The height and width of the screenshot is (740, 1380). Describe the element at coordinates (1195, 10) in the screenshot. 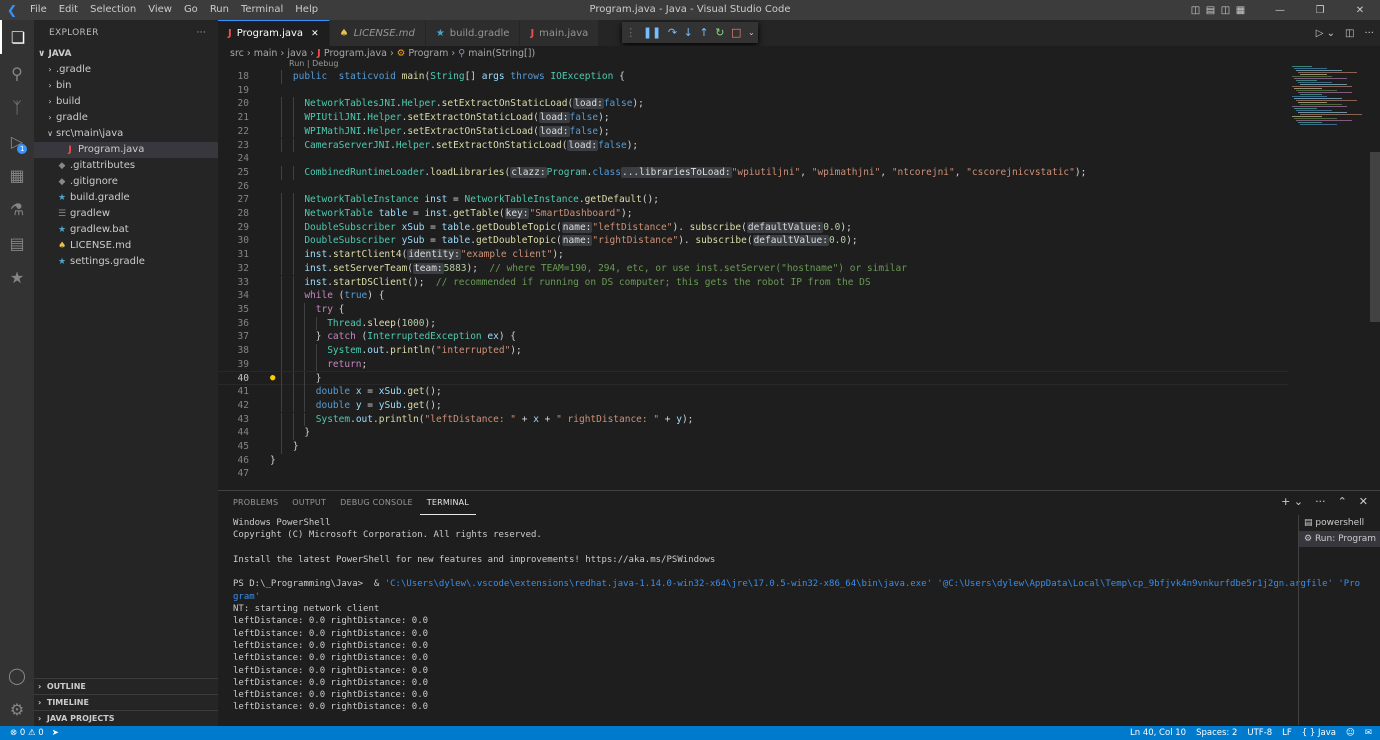

I see `toggle-sidebar-icon: ◫` at that location.